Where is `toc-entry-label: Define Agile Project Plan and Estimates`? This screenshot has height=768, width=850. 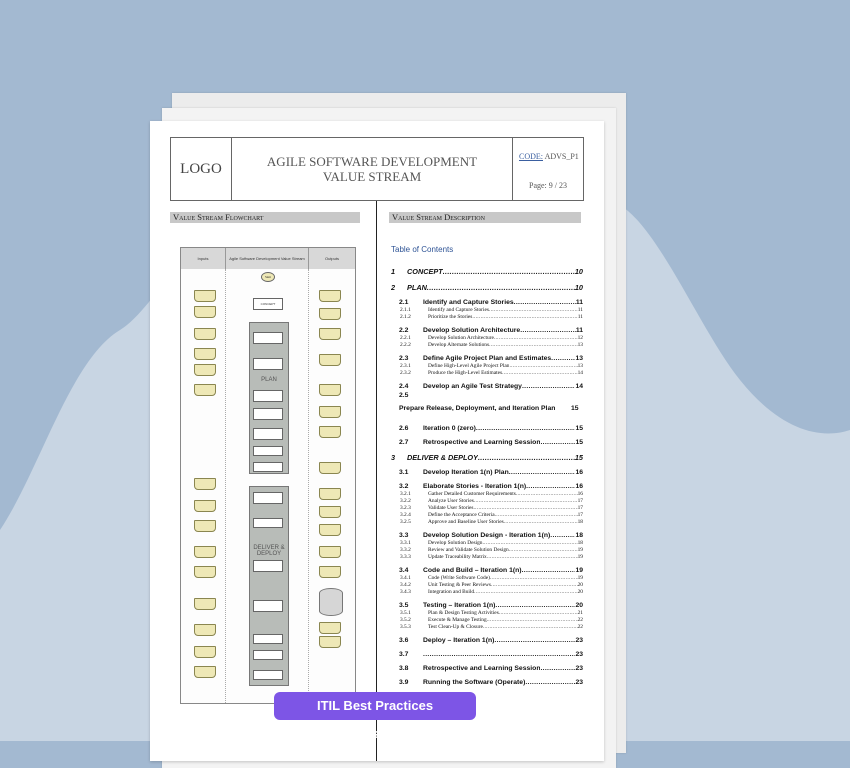
toc-entry-label: Define Agile Project Plan and Estimates is located at coordinates (487, 358).